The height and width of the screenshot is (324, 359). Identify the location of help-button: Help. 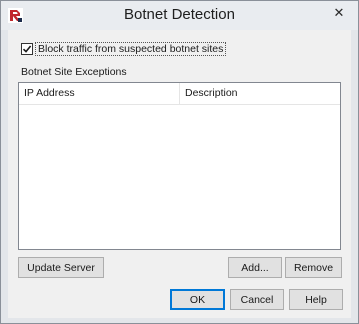
(316, 299).